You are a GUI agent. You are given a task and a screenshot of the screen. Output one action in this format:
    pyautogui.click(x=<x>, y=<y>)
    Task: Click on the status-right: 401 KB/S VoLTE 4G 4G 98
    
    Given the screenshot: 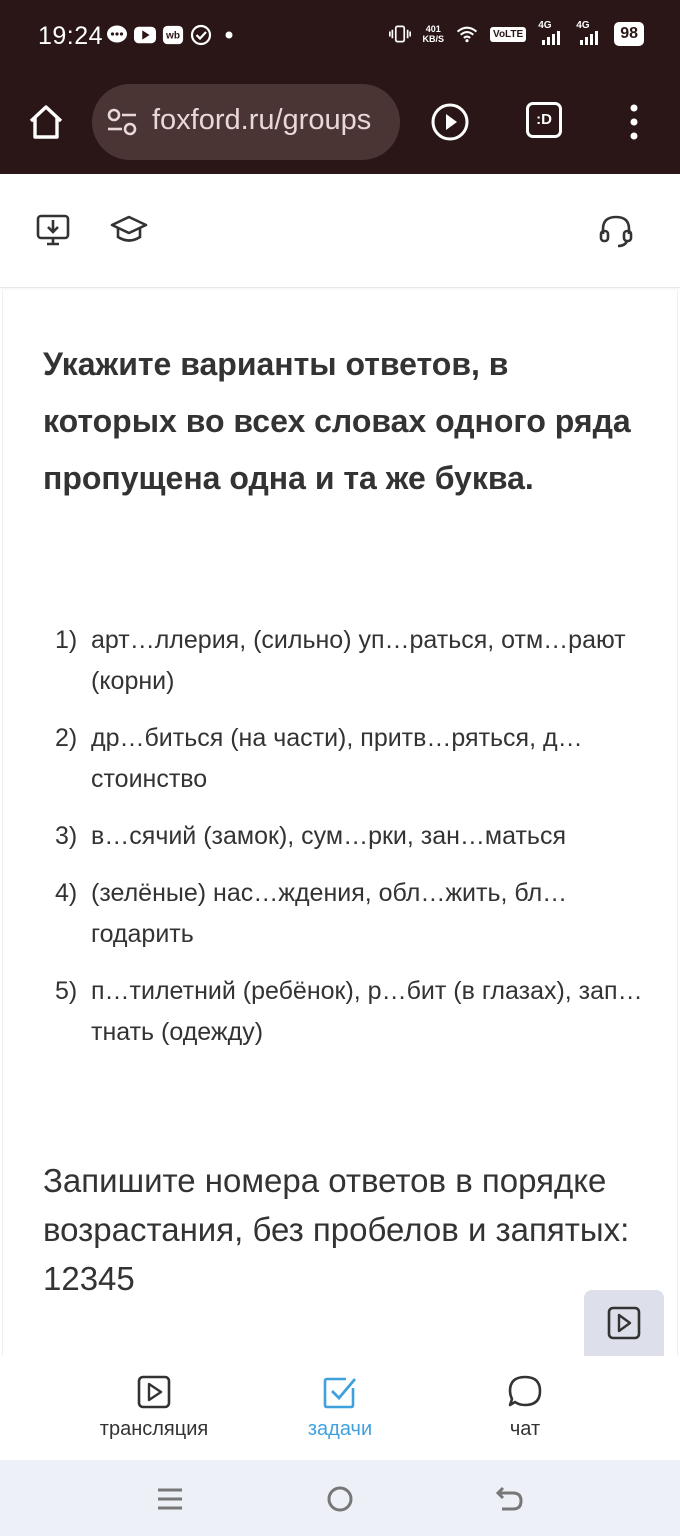 What is the action you would take?
    pyautogui.click(x=516, y=33)
    